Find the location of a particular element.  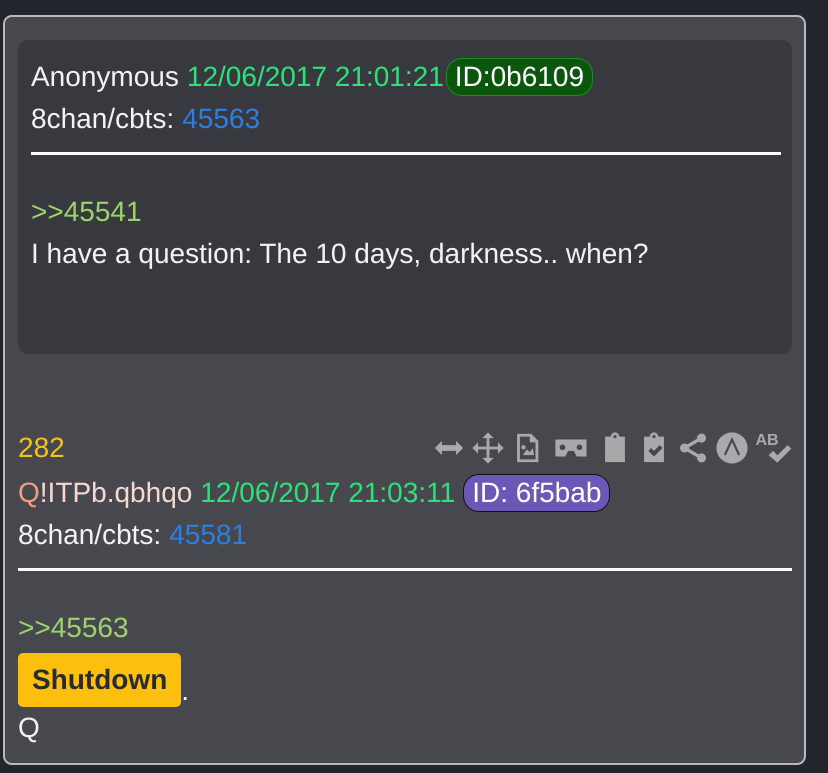

message-text: I have a question: The 10 days, darkness.. when? is located at coordinates (339, 254).